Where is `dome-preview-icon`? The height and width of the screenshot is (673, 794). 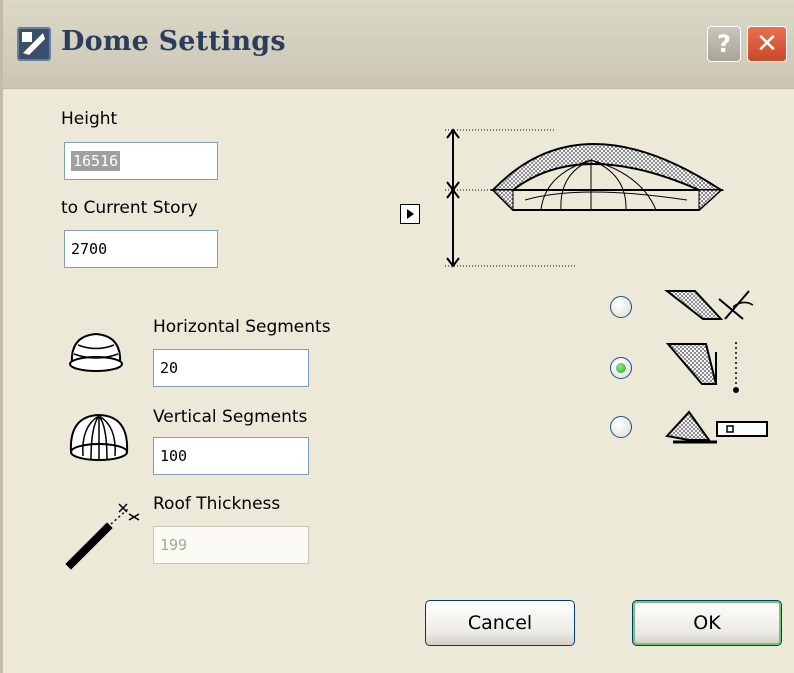 dome-preview-icon is located at coordinates (585, 198).